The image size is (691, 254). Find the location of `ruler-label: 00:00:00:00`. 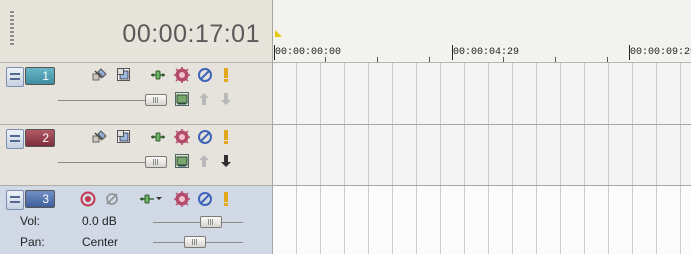

ruler-label: 00:00:00:00 is located at coordinates (307, 52).